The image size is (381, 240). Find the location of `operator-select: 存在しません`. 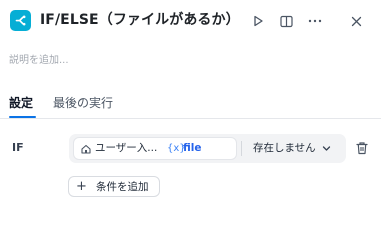

operator-select: 存在しません is located at coordinates (284, 148).